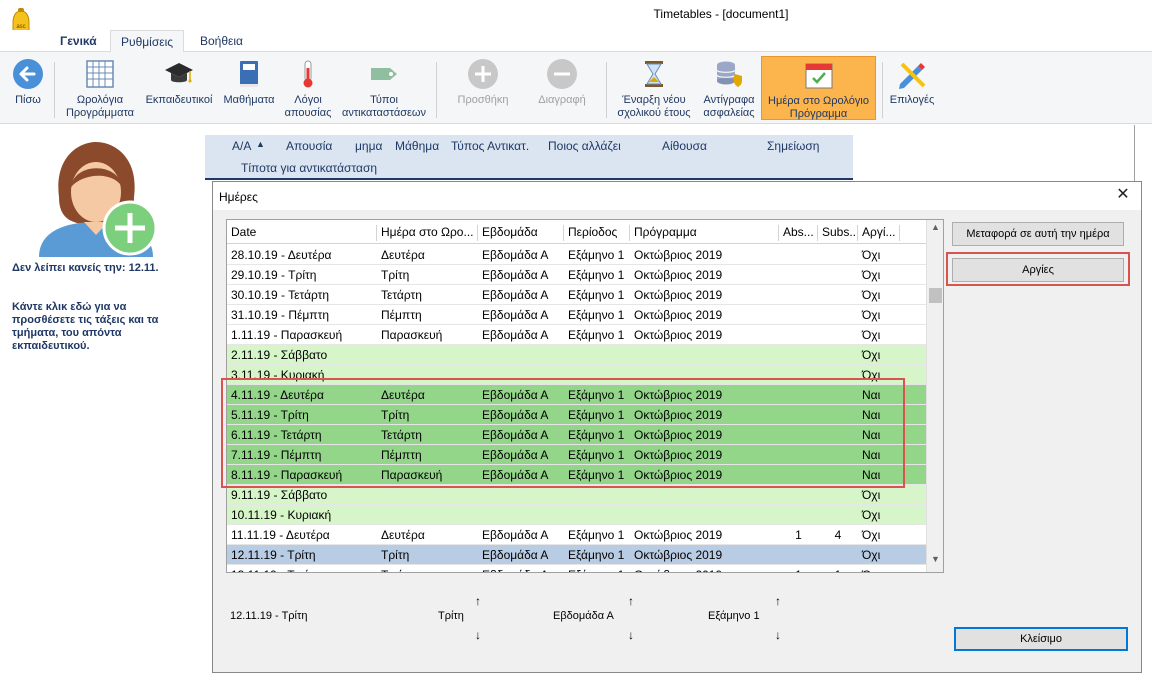  Describe the element at coordinates (729, 88) in the screenshot. I see `backups-button: Αντίγραφα ασφαλείας` at that location.